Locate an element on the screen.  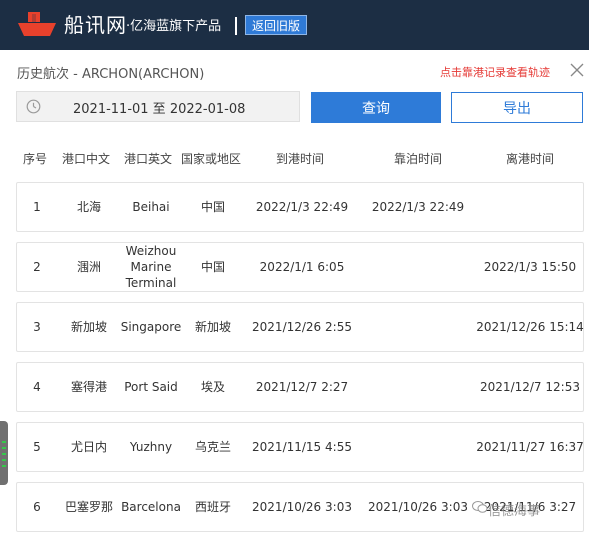
close-icon is located at coordinates (577, 70).